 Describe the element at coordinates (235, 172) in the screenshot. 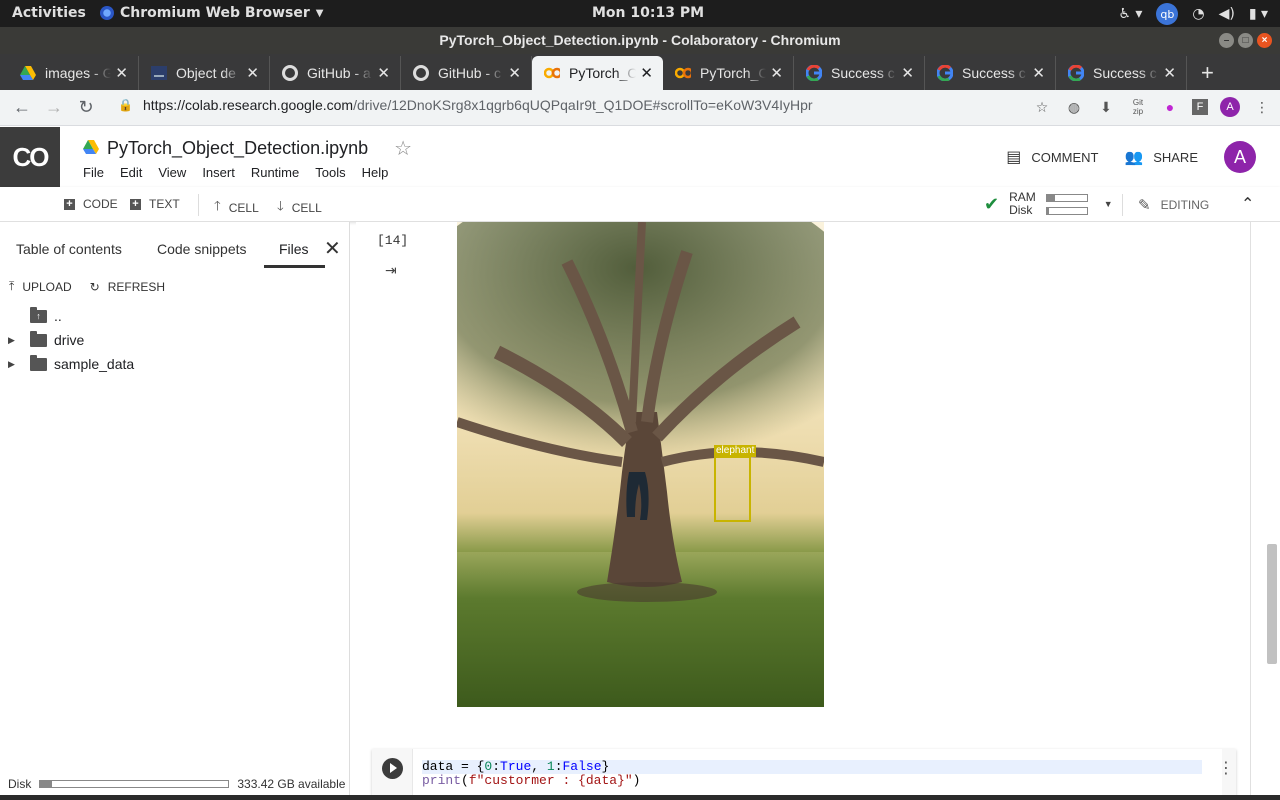

I see `menu-bar: File Edit View Insert Runtime Tools Help` at that location.